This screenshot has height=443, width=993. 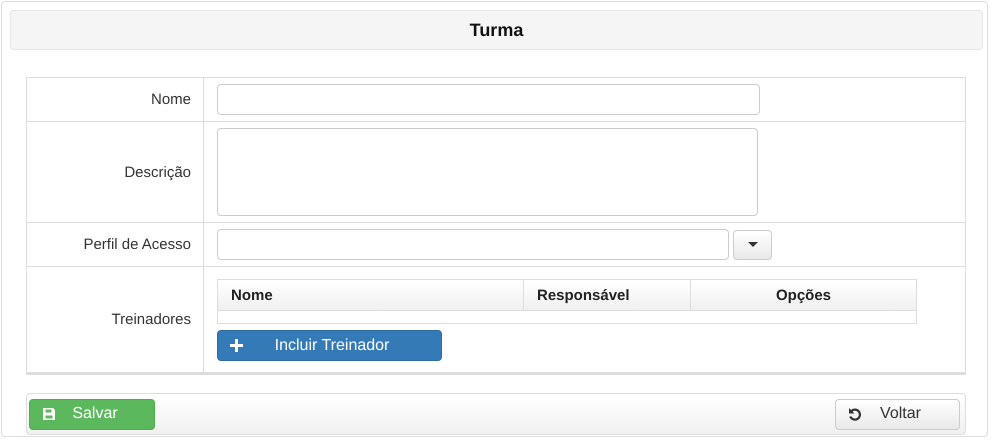 I want to click on dropdown-button, so click(x=752, y=245).